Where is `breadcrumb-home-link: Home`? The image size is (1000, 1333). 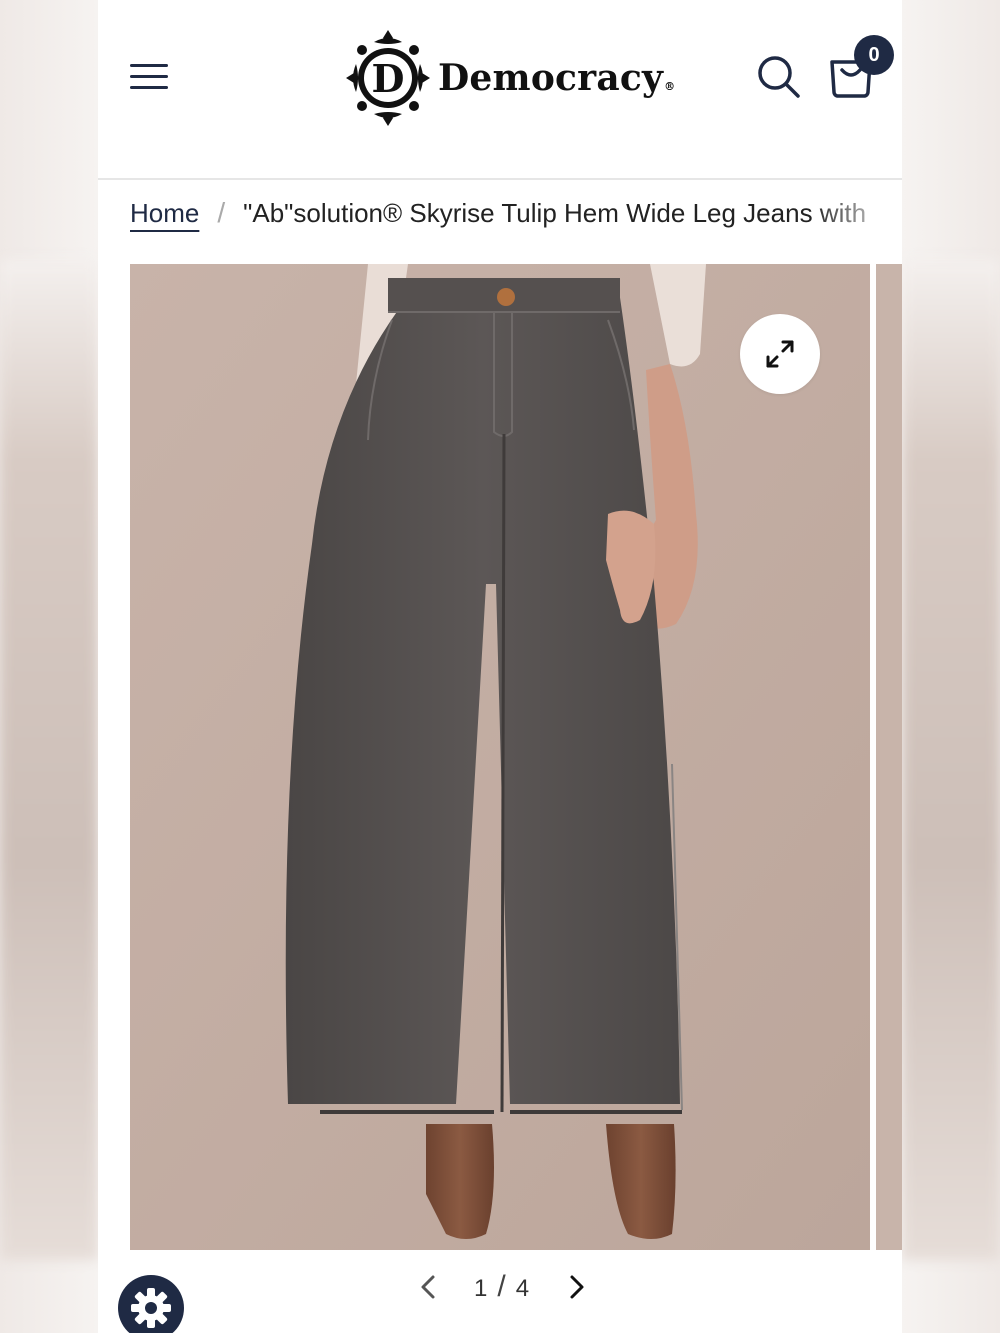
breadcrumb-home-link: Home is located at coordinates (164, 213).